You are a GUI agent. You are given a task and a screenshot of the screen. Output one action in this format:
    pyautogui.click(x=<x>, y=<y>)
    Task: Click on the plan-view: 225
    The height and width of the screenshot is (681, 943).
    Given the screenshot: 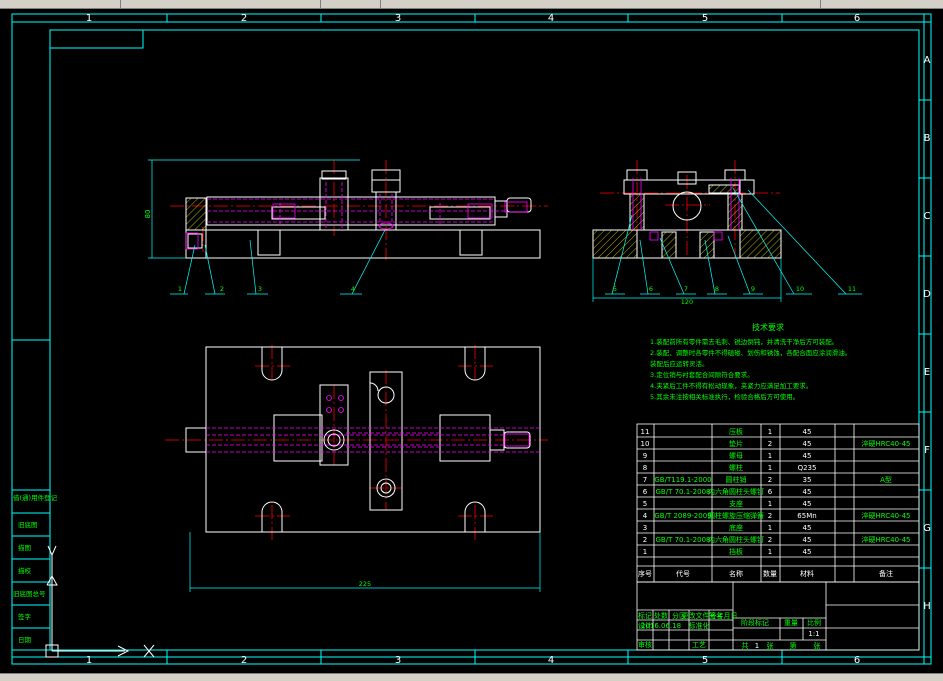 What is the action you would take?
    pyautogui.click(x=356, y=468)
    